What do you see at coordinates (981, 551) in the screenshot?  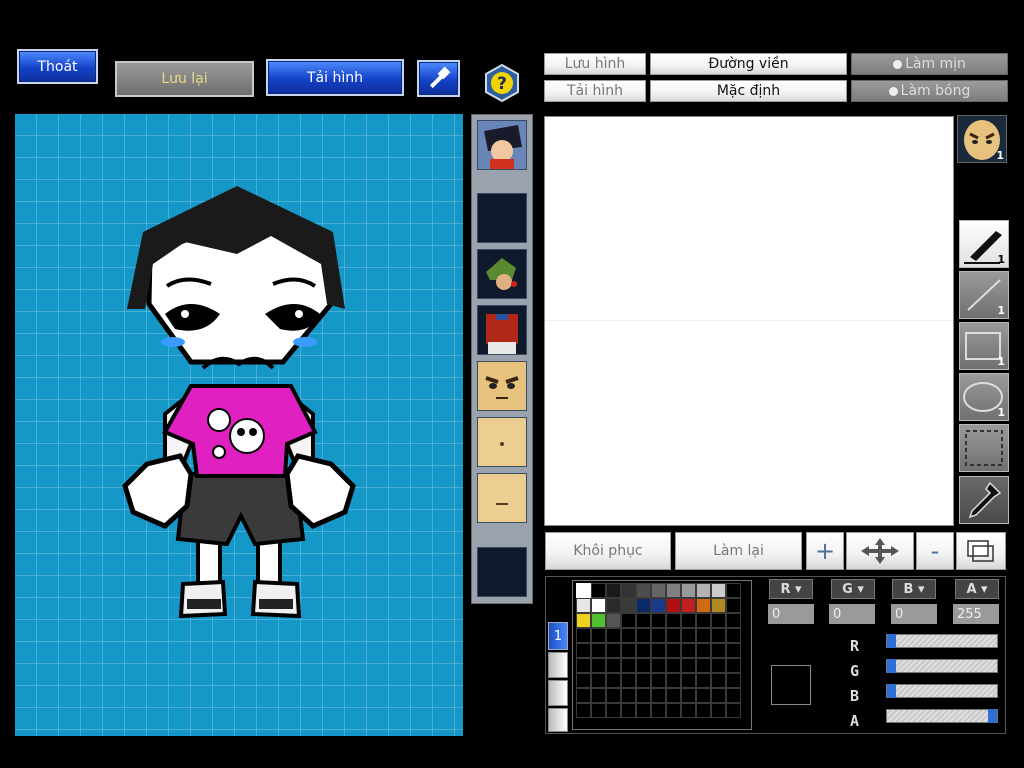 I see `layers-button` at bounding box center [981, 551].